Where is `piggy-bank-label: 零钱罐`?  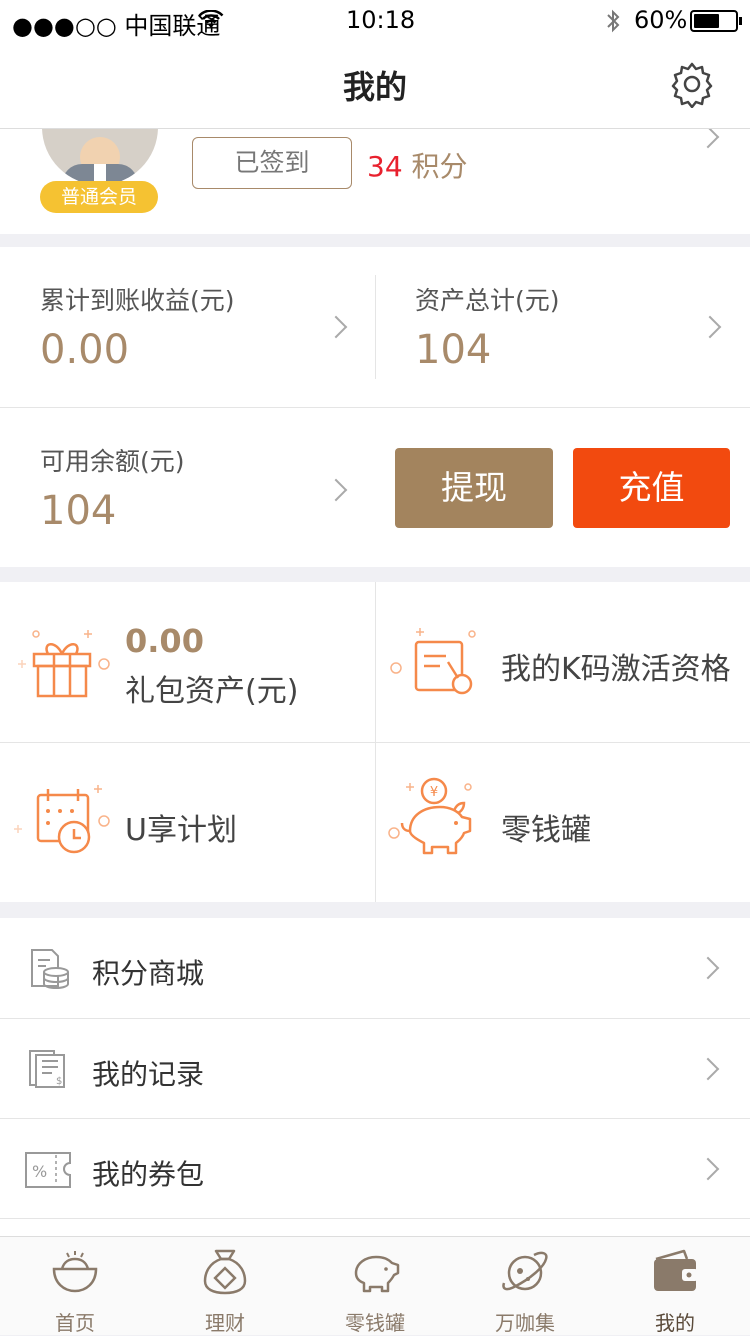
piggy-bank-label: 零钱罐 is located at coordinates (546, 830).